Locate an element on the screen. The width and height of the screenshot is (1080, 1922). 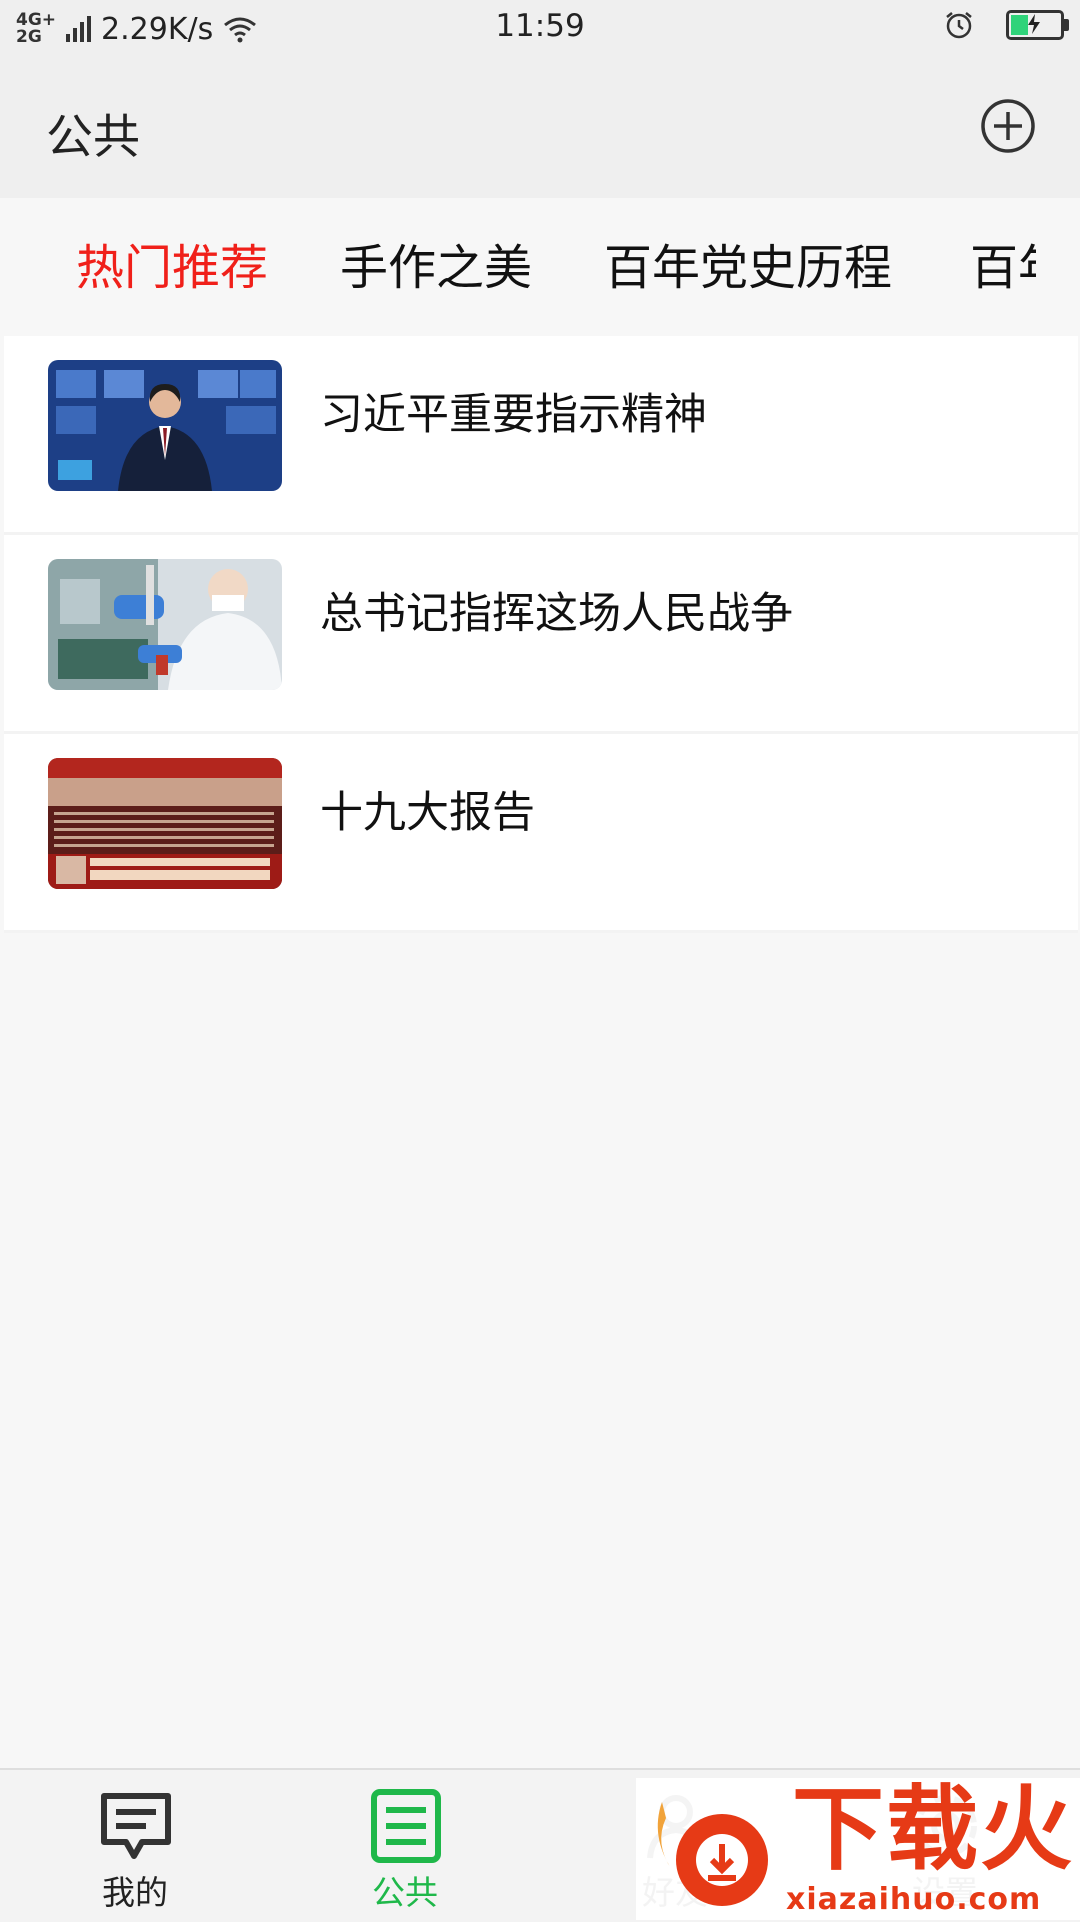
alarm-icon is located at coordinates (959, 25).